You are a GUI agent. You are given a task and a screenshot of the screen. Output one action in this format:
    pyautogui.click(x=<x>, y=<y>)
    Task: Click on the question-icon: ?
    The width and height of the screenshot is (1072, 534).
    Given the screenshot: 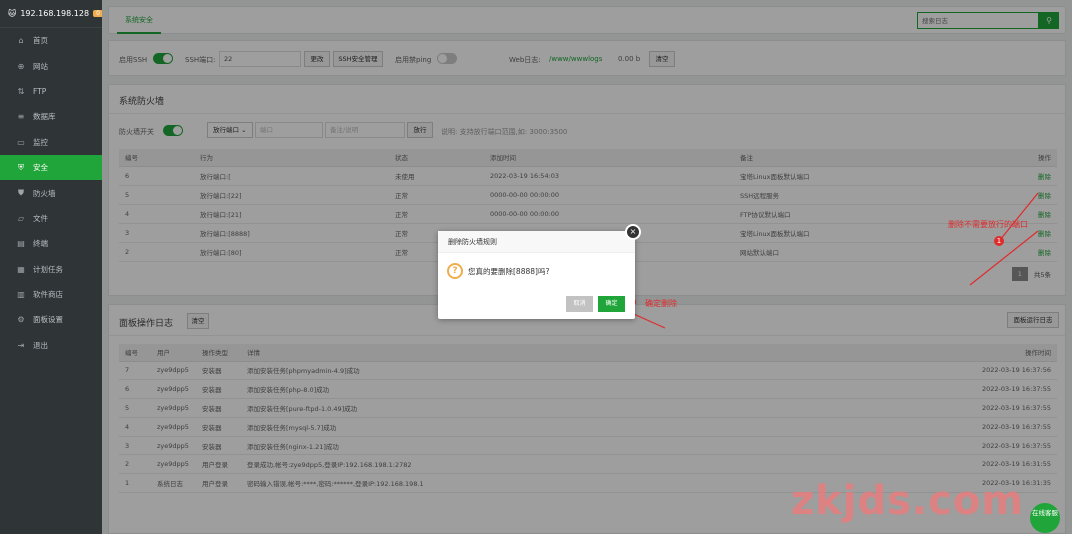 What is the action you would take?
    pyautogui.click(x=455, y=271)
    